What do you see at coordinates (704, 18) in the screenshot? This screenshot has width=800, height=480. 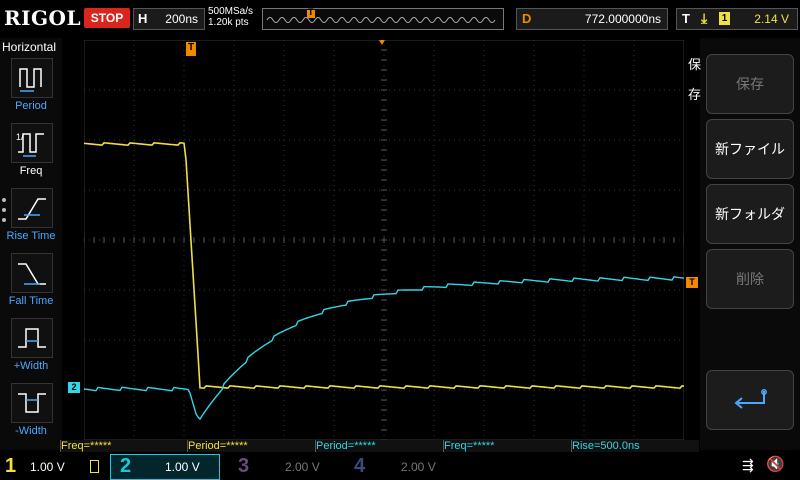 I see `falling-edge-icon: ⤓` at bounding box center [704, 18].